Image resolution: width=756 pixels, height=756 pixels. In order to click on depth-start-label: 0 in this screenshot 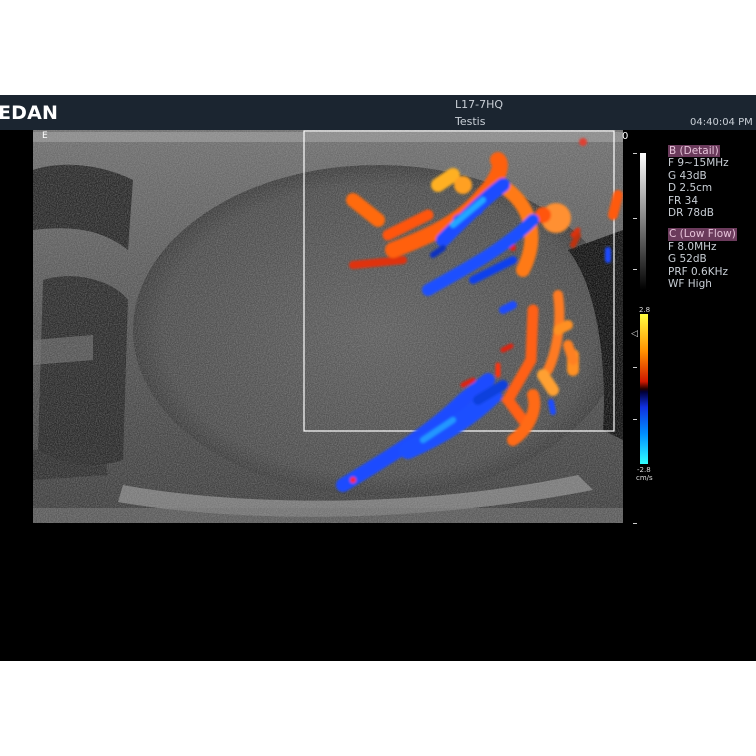, I will do `click(625, 136)`.